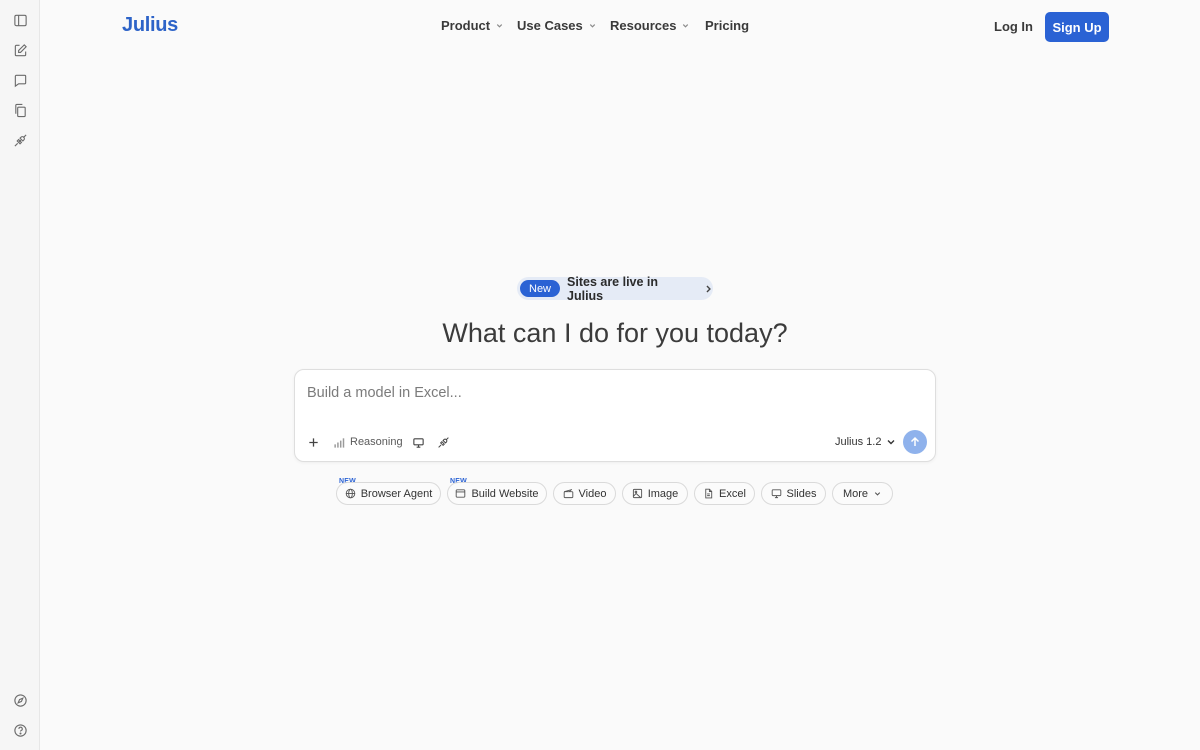 The image size is (1200, 750). I want to click on announcement-pill: New Sites are live in Julius, so click(615, 288).